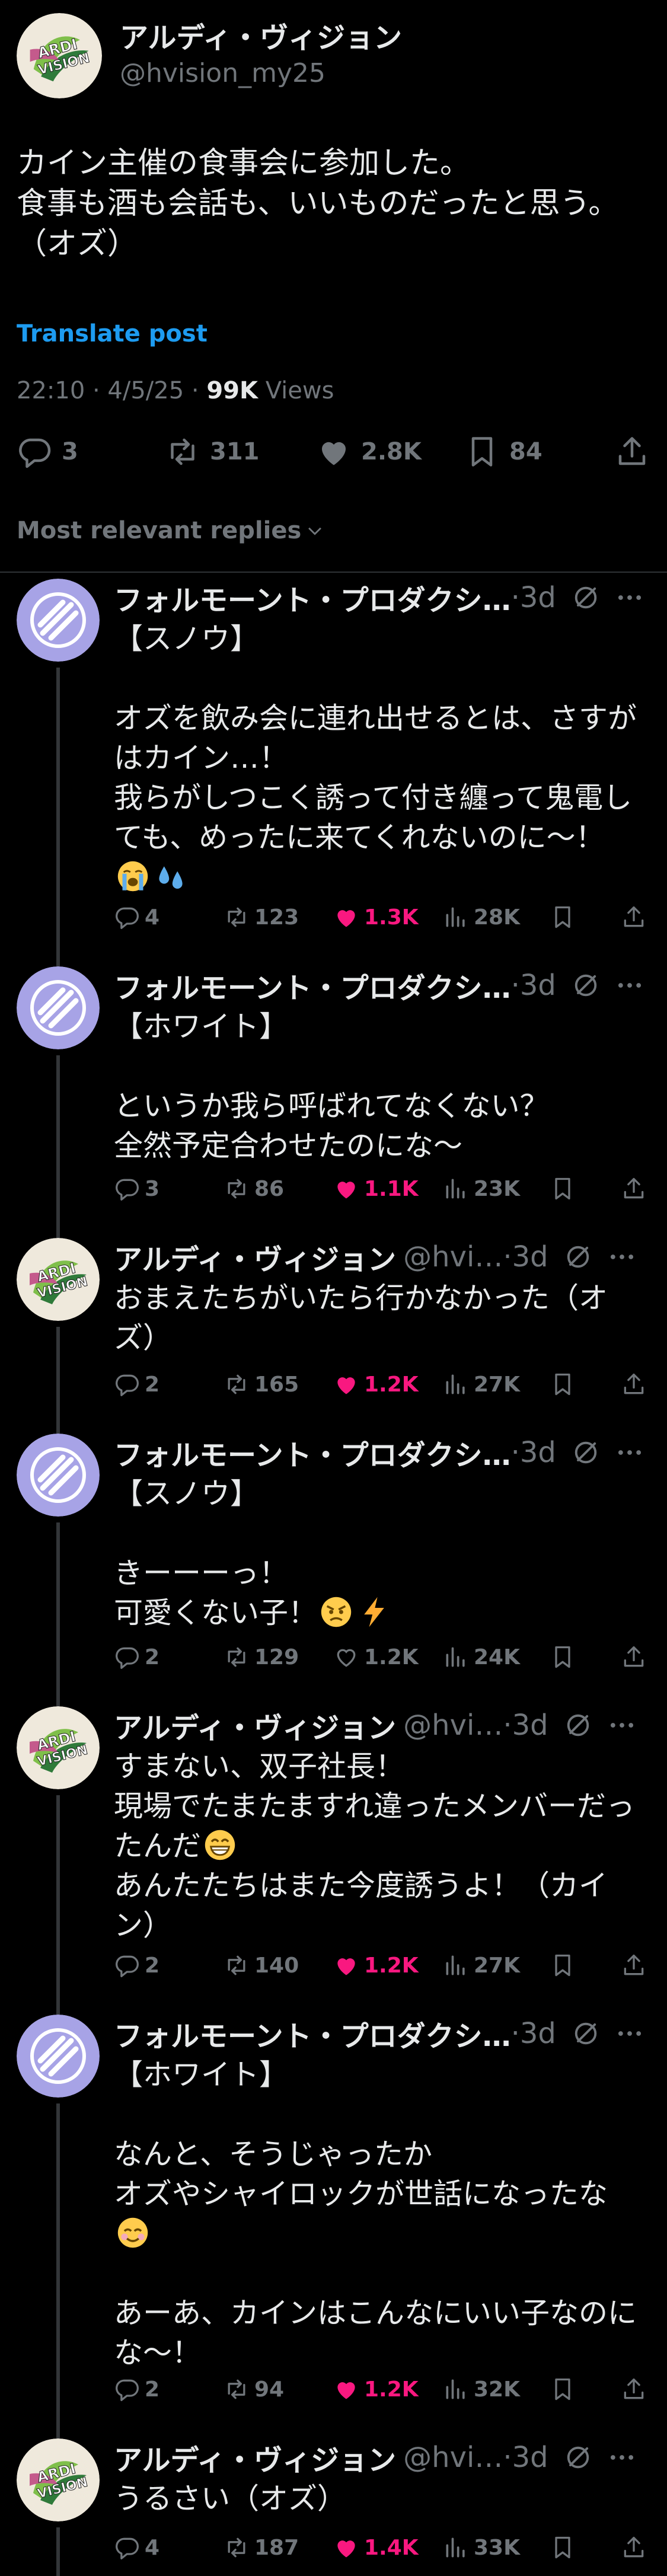  I want to click on repost-button: 94, so click(254, 2389).